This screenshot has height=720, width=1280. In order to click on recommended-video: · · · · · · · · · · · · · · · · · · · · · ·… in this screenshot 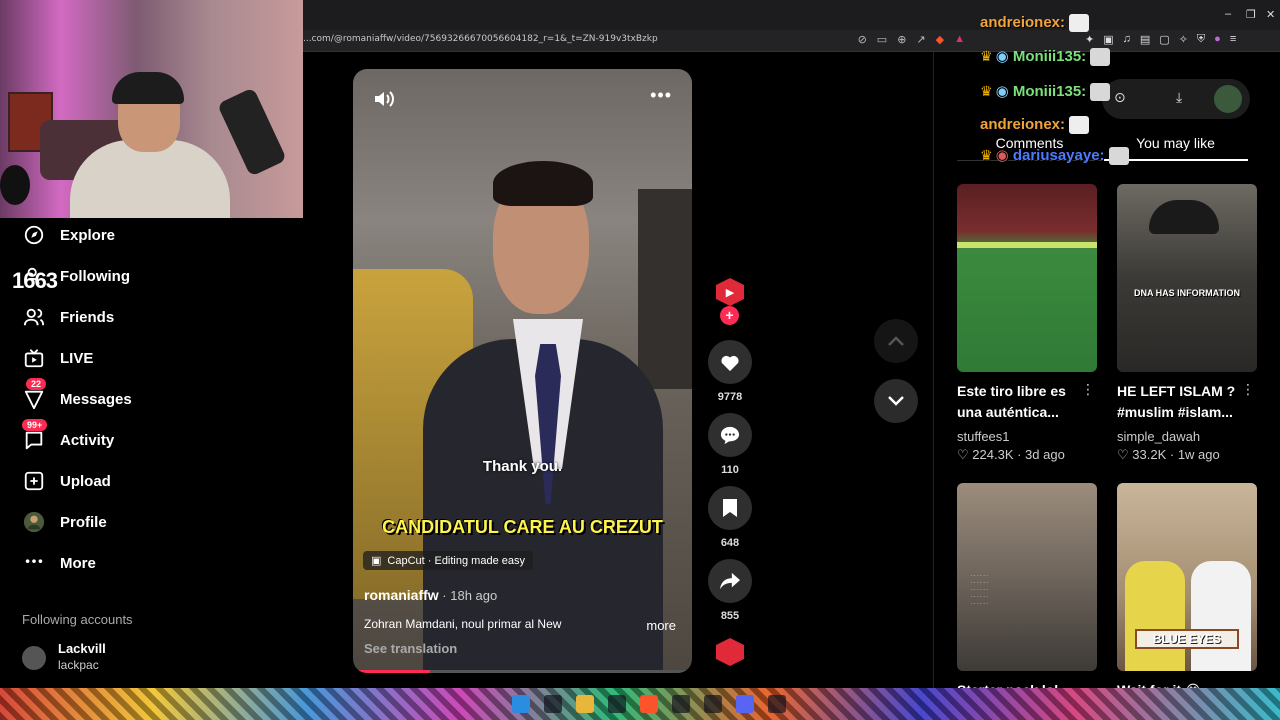, I will do `click(1027, 592)`.